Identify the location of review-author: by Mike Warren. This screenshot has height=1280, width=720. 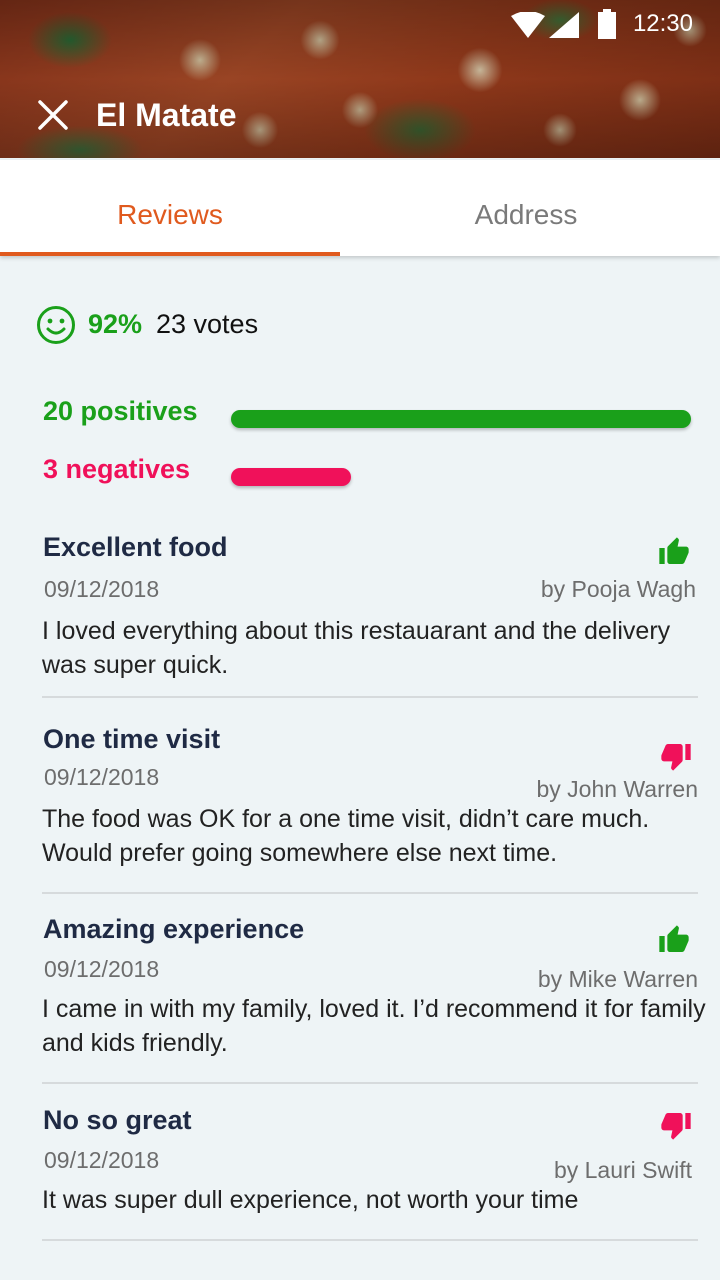
(617, 979).